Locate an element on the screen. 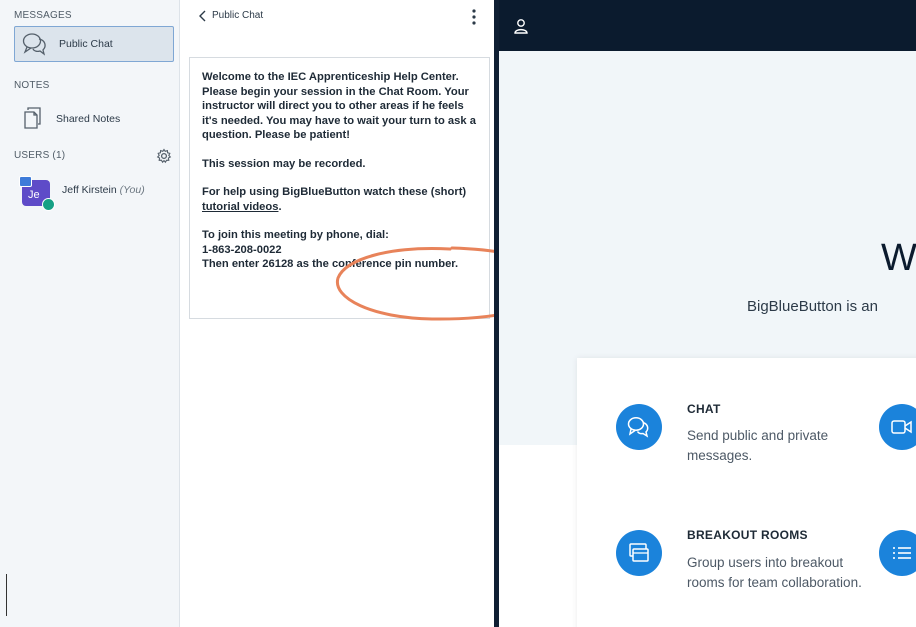 This screenshot has height=627, width=916. welcome-paragraph-2: This session may be recorded. is located at coordinates (284, 163).